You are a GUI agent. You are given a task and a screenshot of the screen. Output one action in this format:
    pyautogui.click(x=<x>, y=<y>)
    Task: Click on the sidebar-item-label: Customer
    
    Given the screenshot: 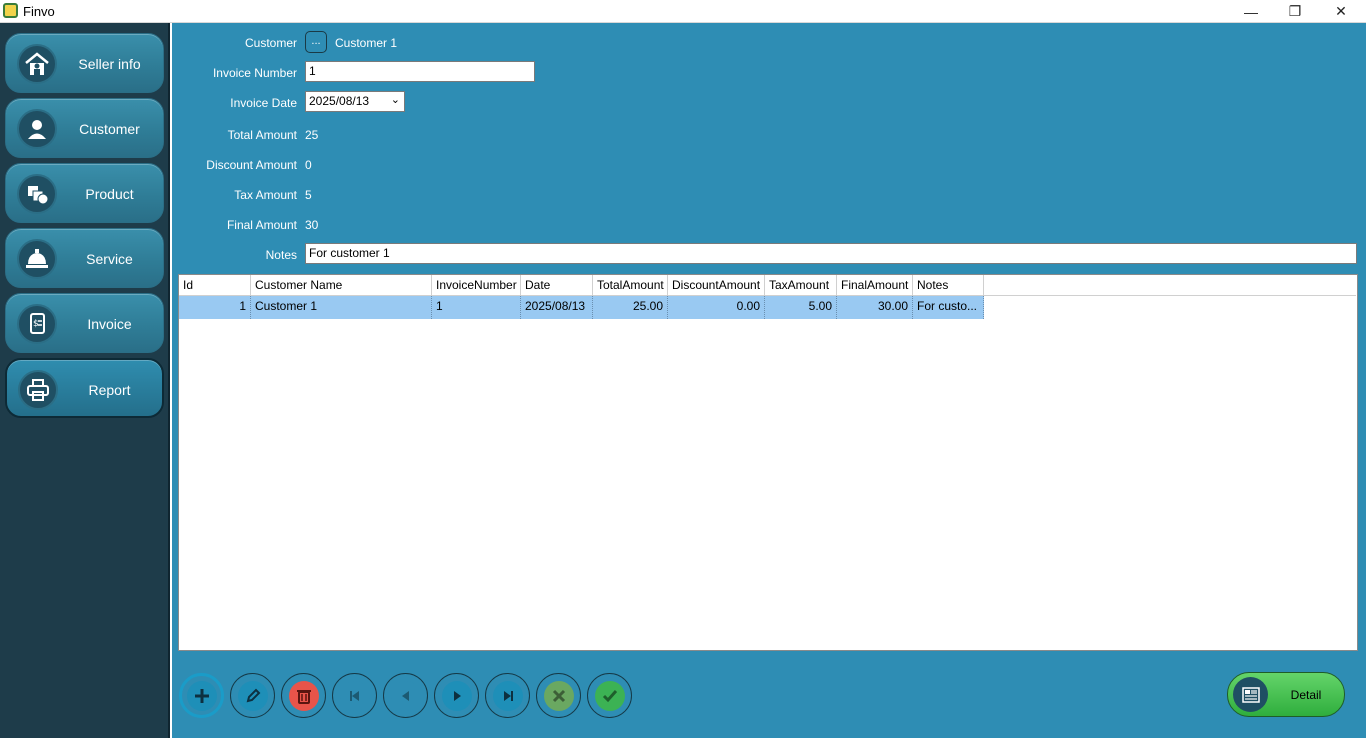 What is the action you would take?
    pyautogui.click(x=109, y=129)
    